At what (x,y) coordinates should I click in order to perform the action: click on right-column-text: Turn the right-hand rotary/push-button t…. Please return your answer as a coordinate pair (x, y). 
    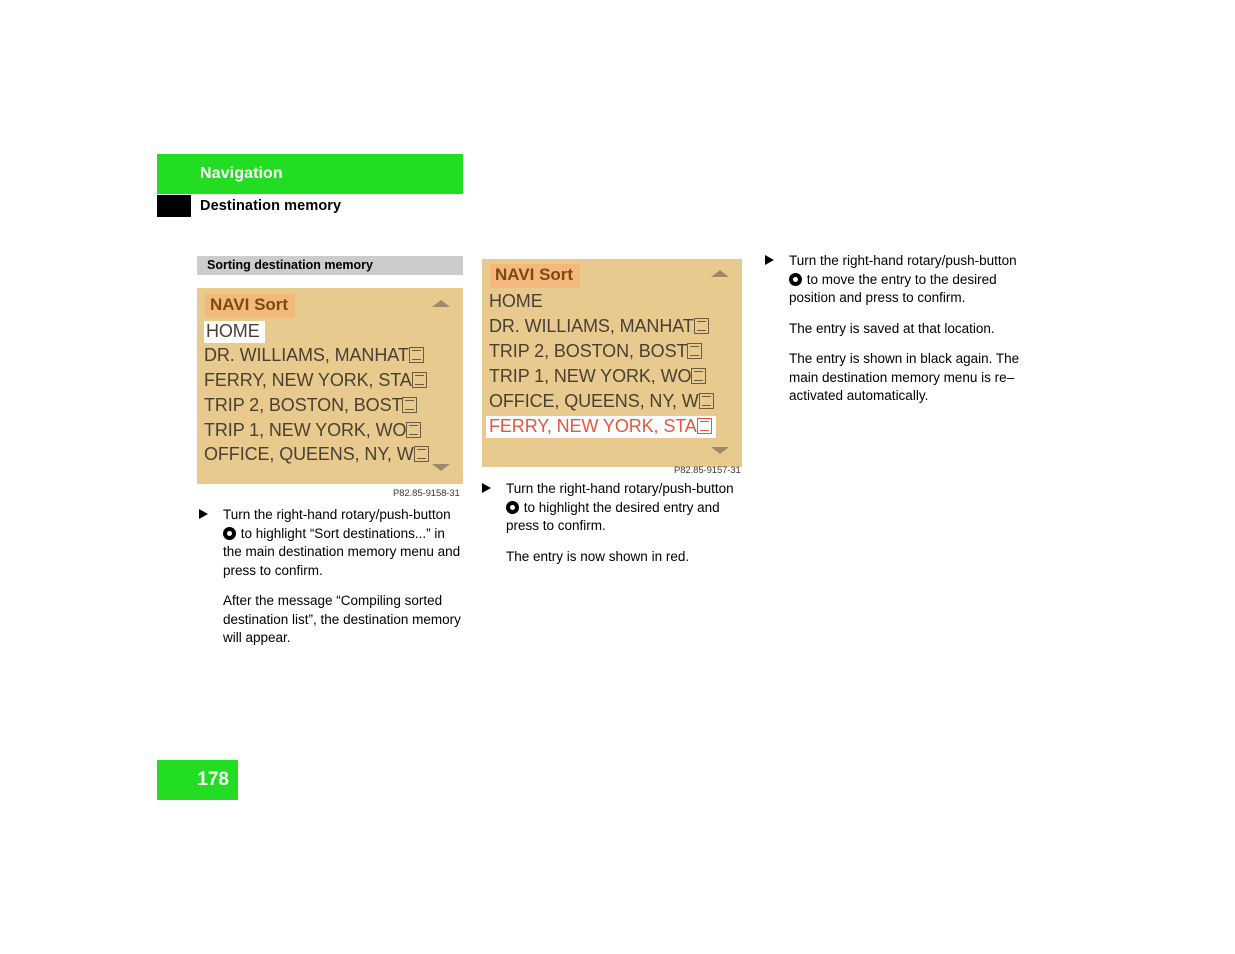
    Looking at the image, I should click on (897, 335).